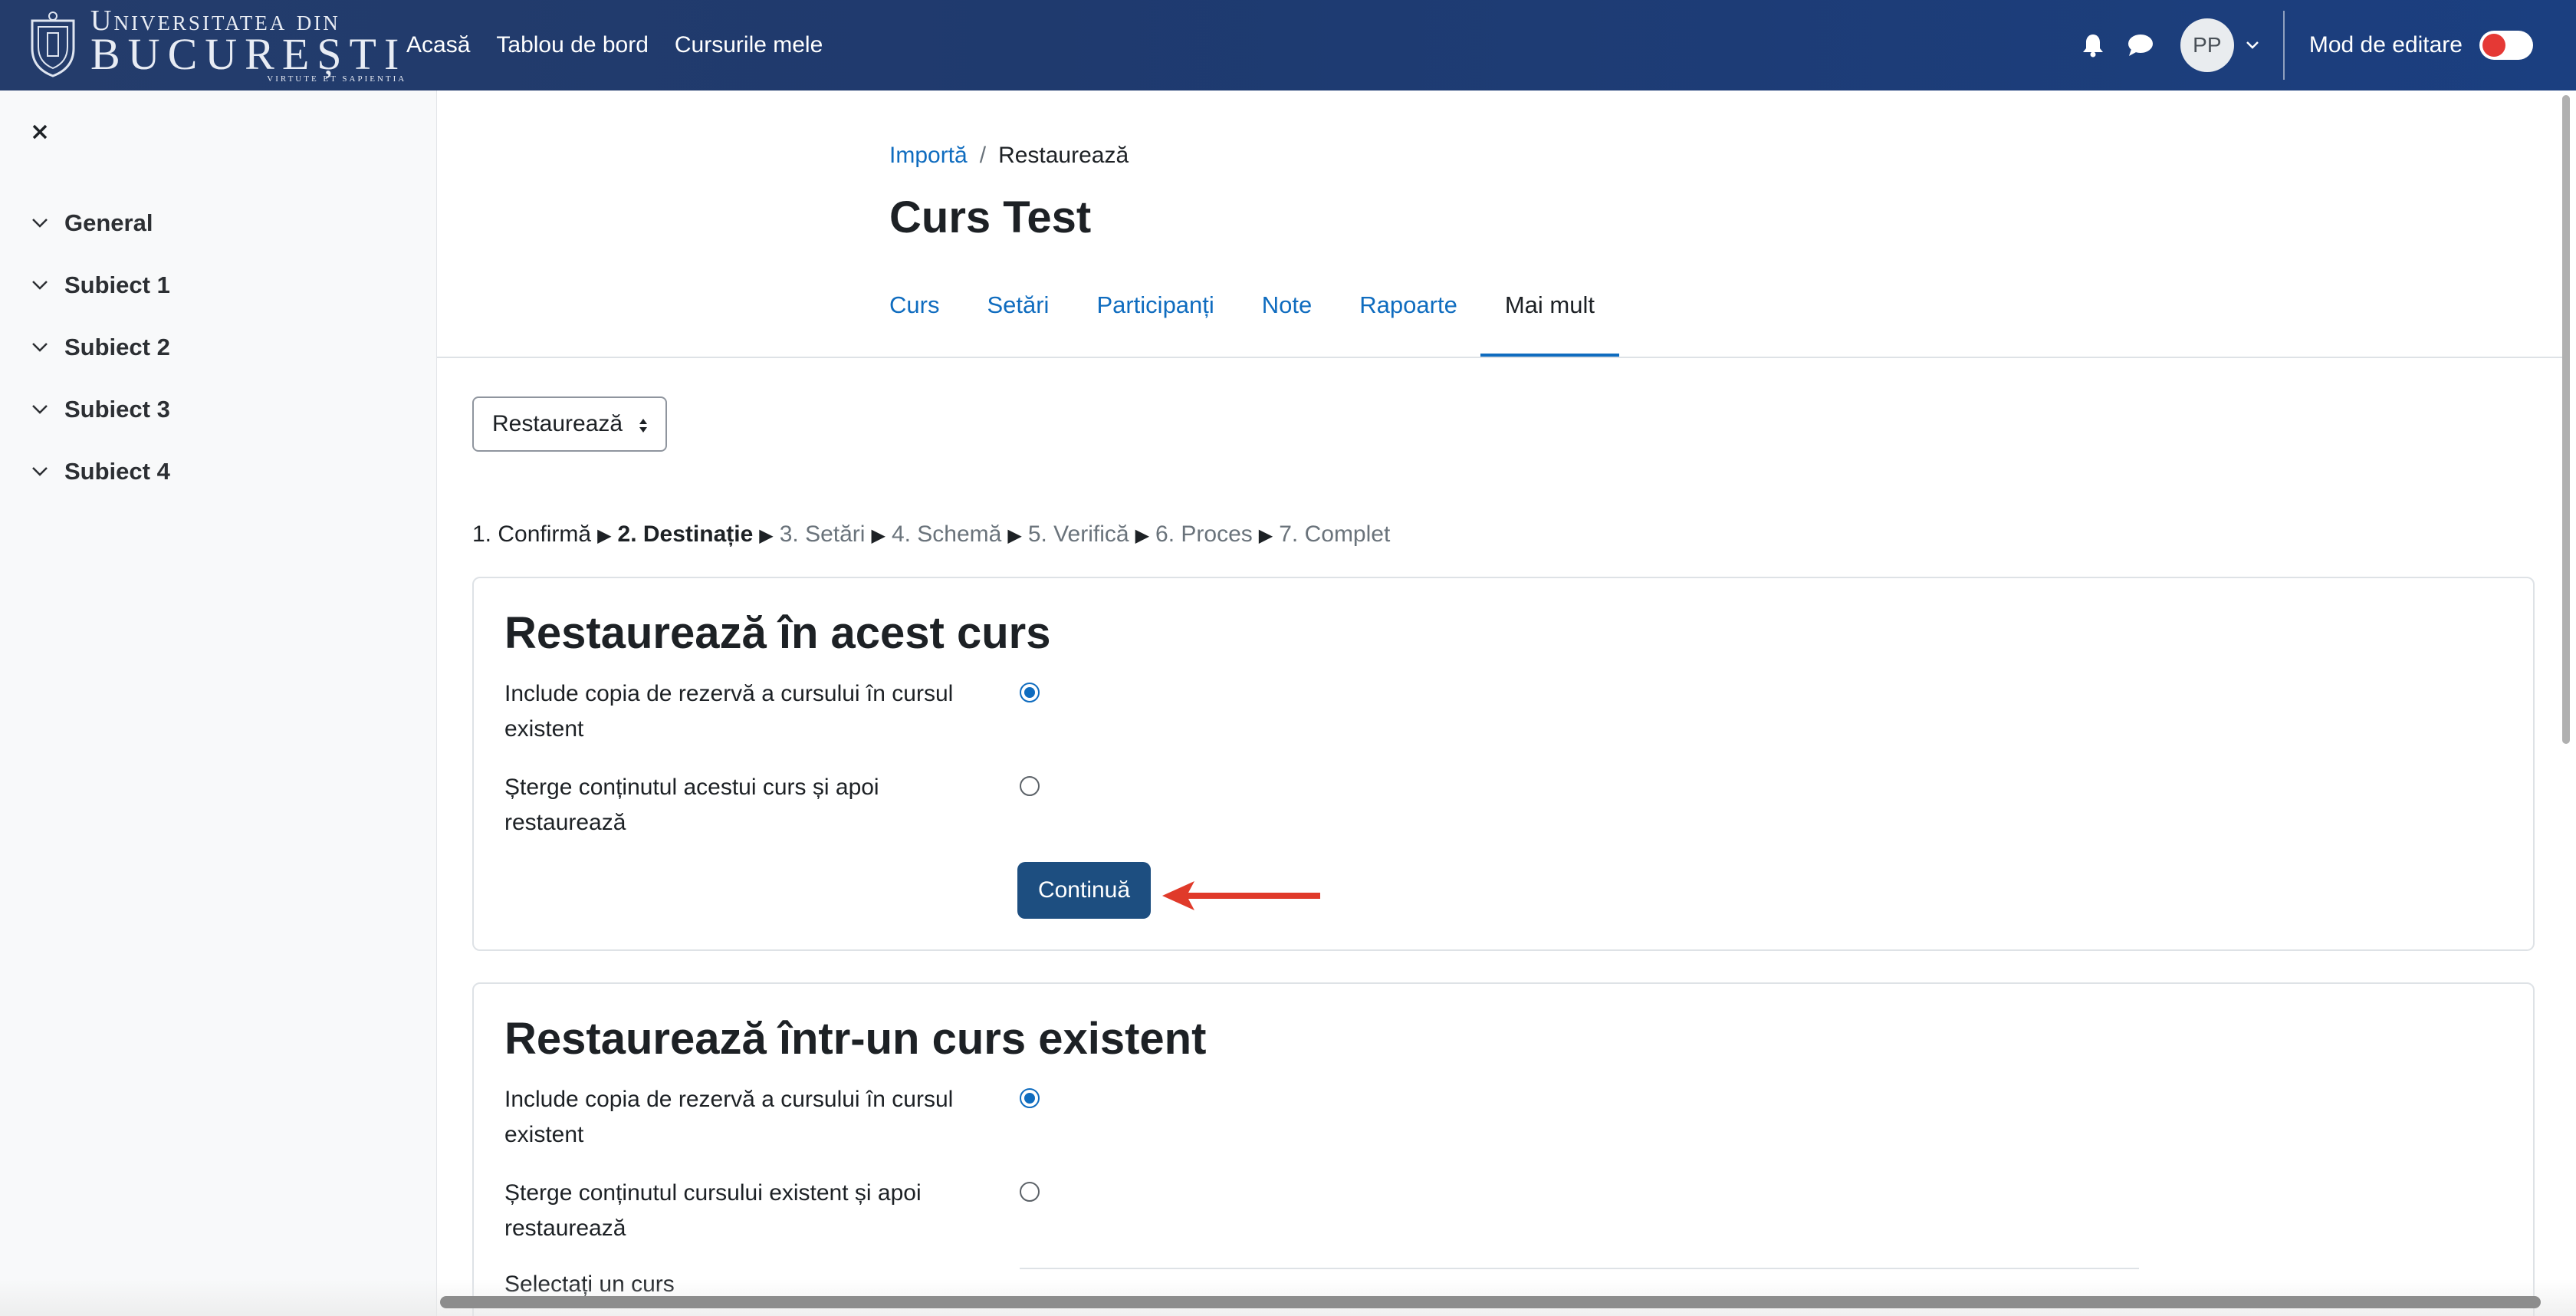 The height and width of the screenshot is (1316, 2576). I want to click on vertical-scrollbar, so click(2566, 419).